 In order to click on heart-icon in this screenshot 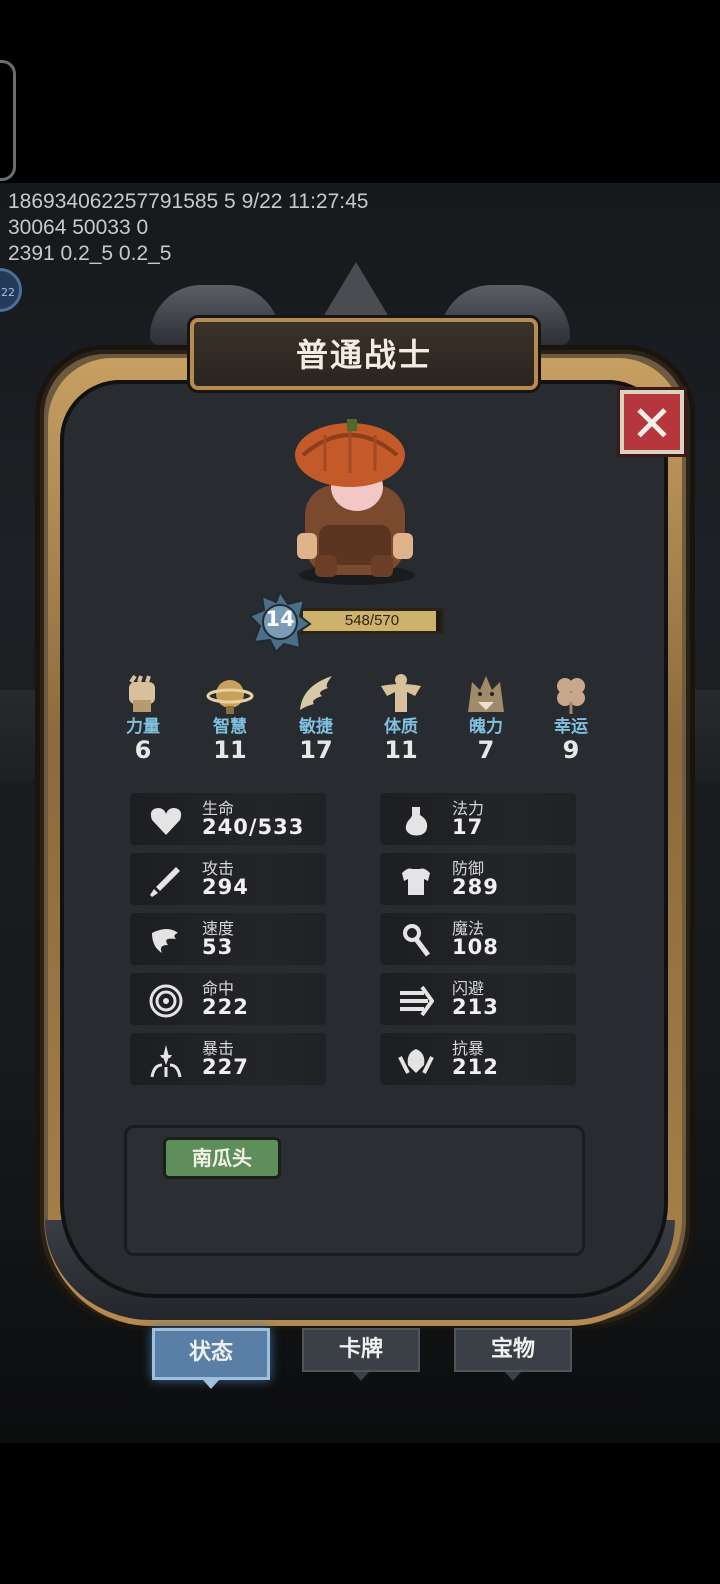, I will do `click(166, 821)`.